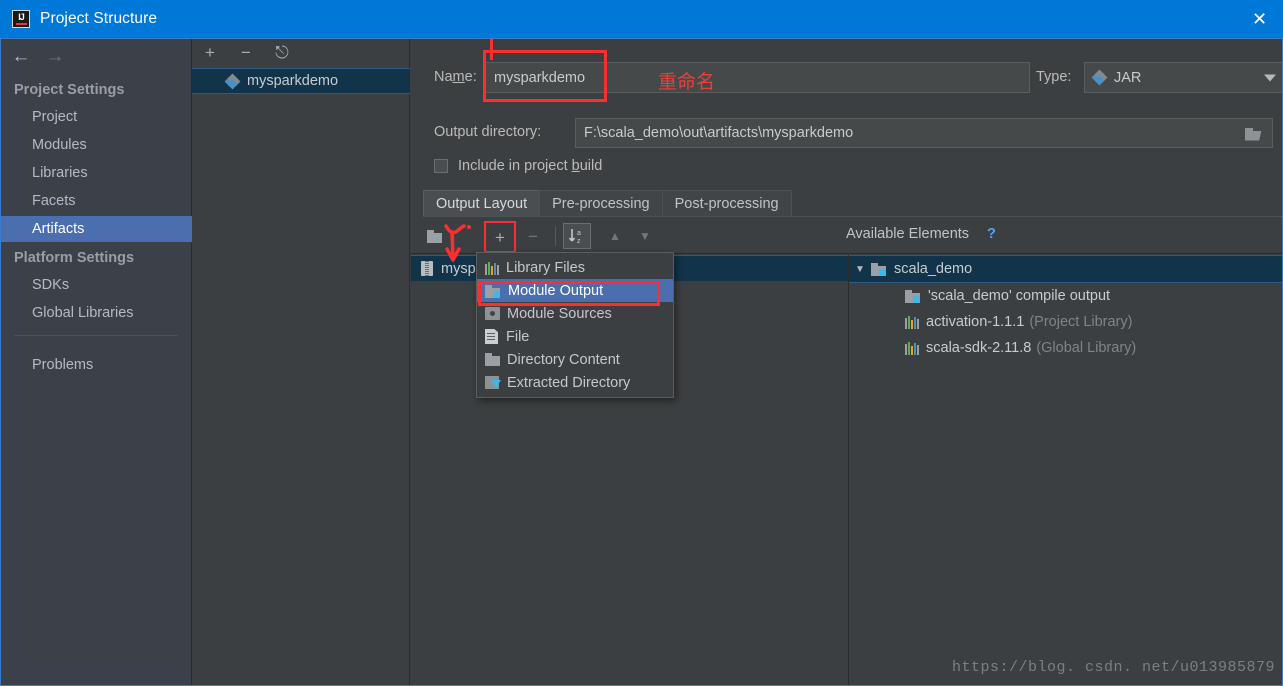 The width and height of the screenshot is (1283, 686). I want to click on tree-row-label: scala-sdk-2.11.8, so click(979, 348).